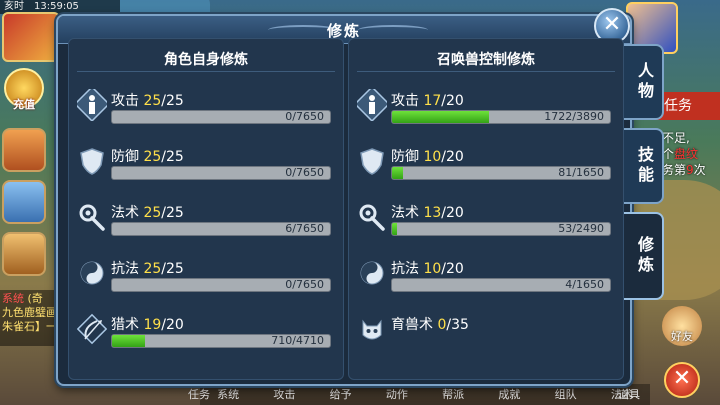  What do you see at coordinates (682, 336) in the screenshot?
I see `friend-label: 好友` at bounding box center [682, 336].